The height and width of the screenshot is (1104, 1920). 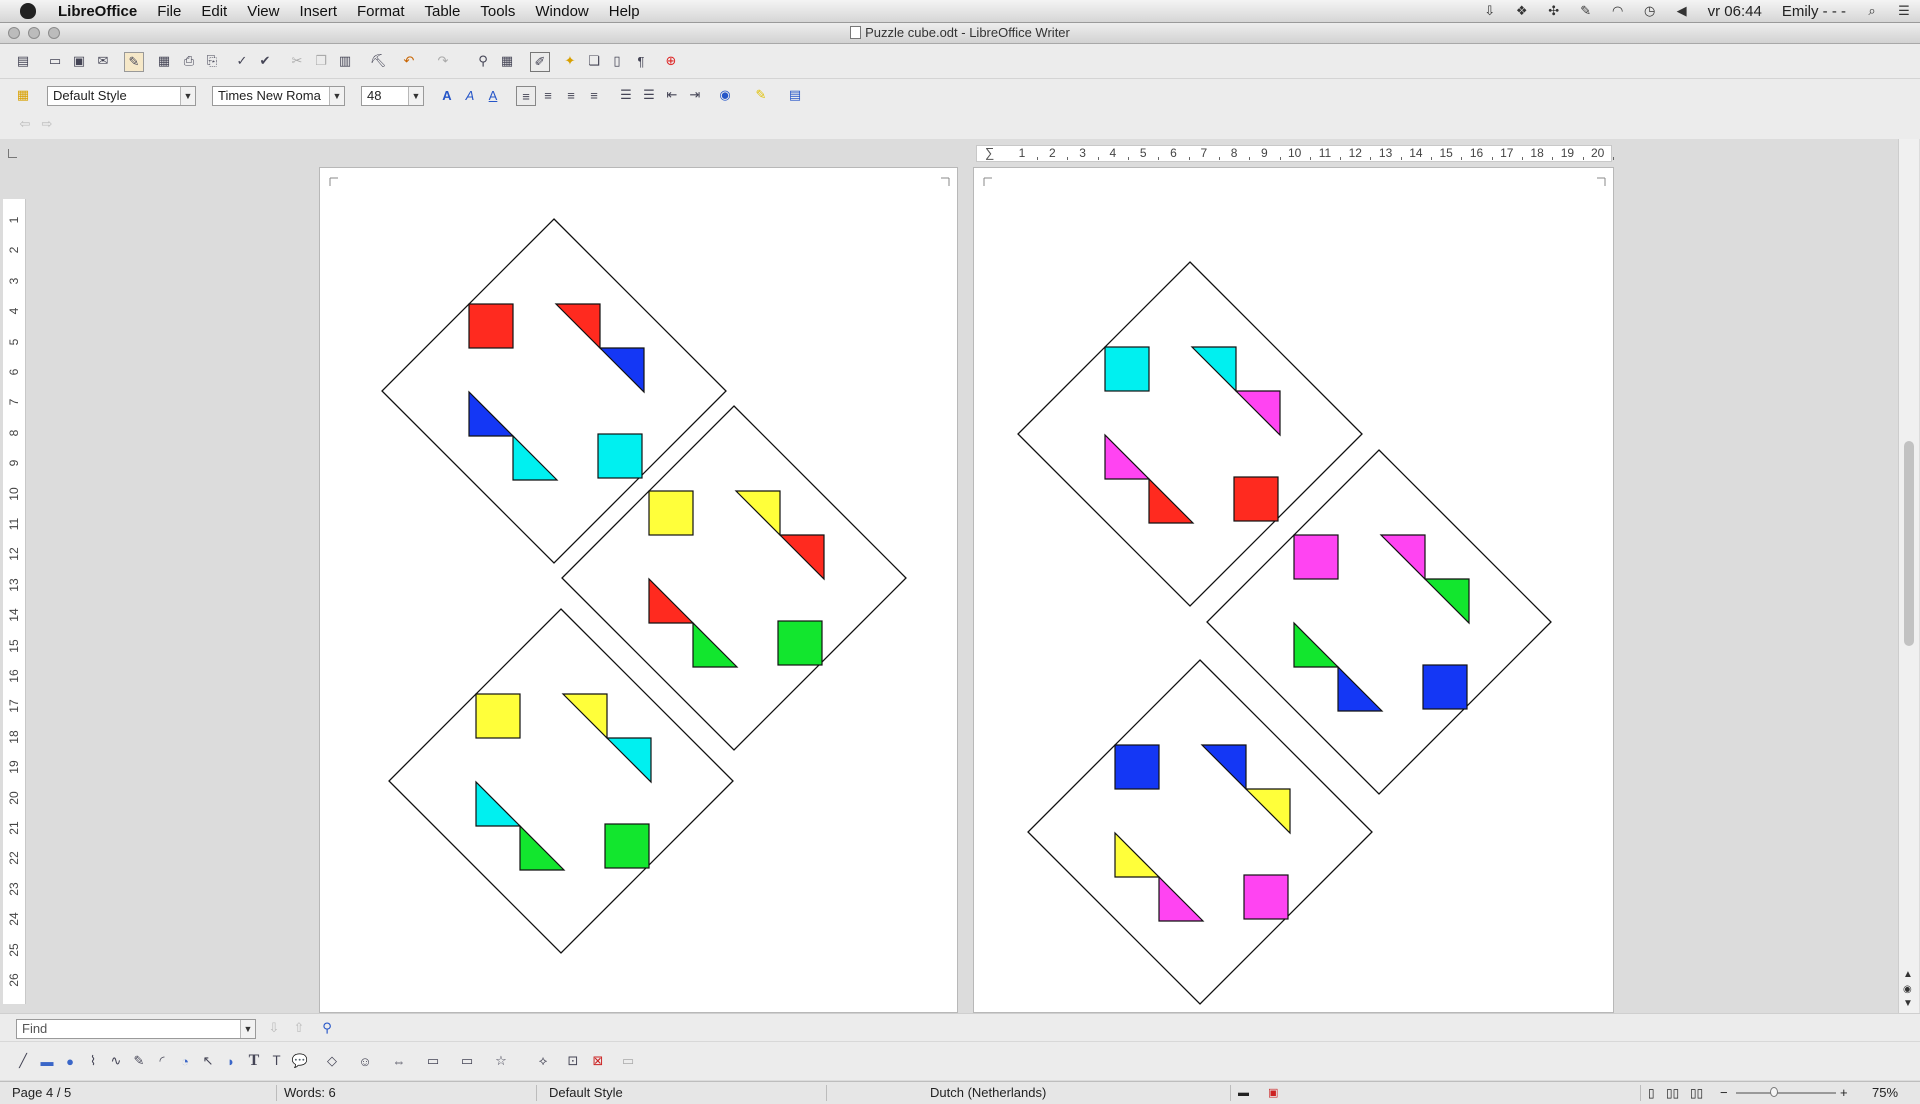 I want to click on help-icon: ⊕, so click(x=671, y=61).